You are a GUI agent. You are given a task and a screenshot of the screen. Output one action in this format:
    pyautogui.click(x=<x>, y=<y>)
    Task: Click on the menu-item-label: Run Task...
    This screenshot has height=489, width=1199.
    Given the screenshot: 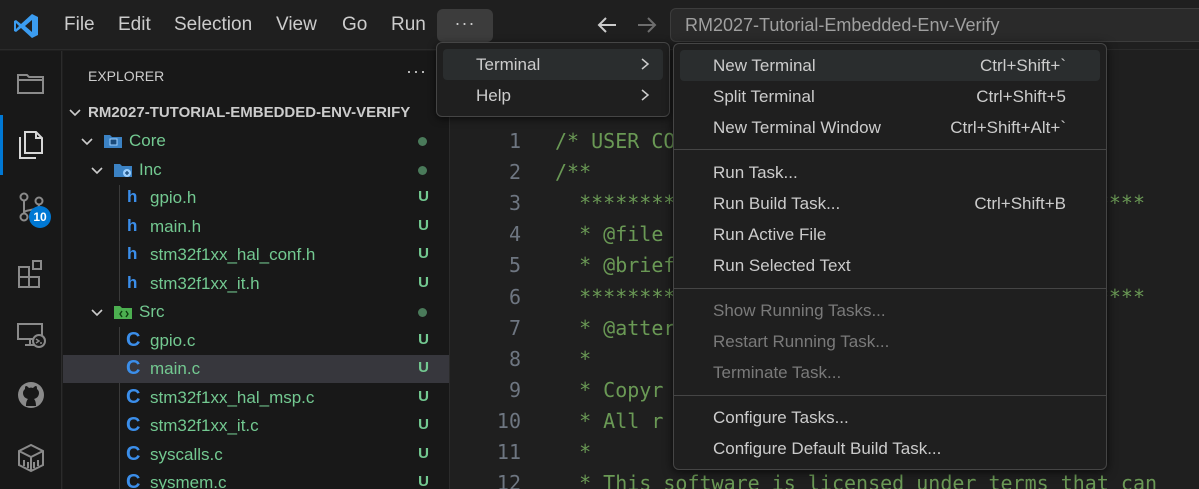 What is the action you would take?
    pyautogui.click(x=755, y=172)
    